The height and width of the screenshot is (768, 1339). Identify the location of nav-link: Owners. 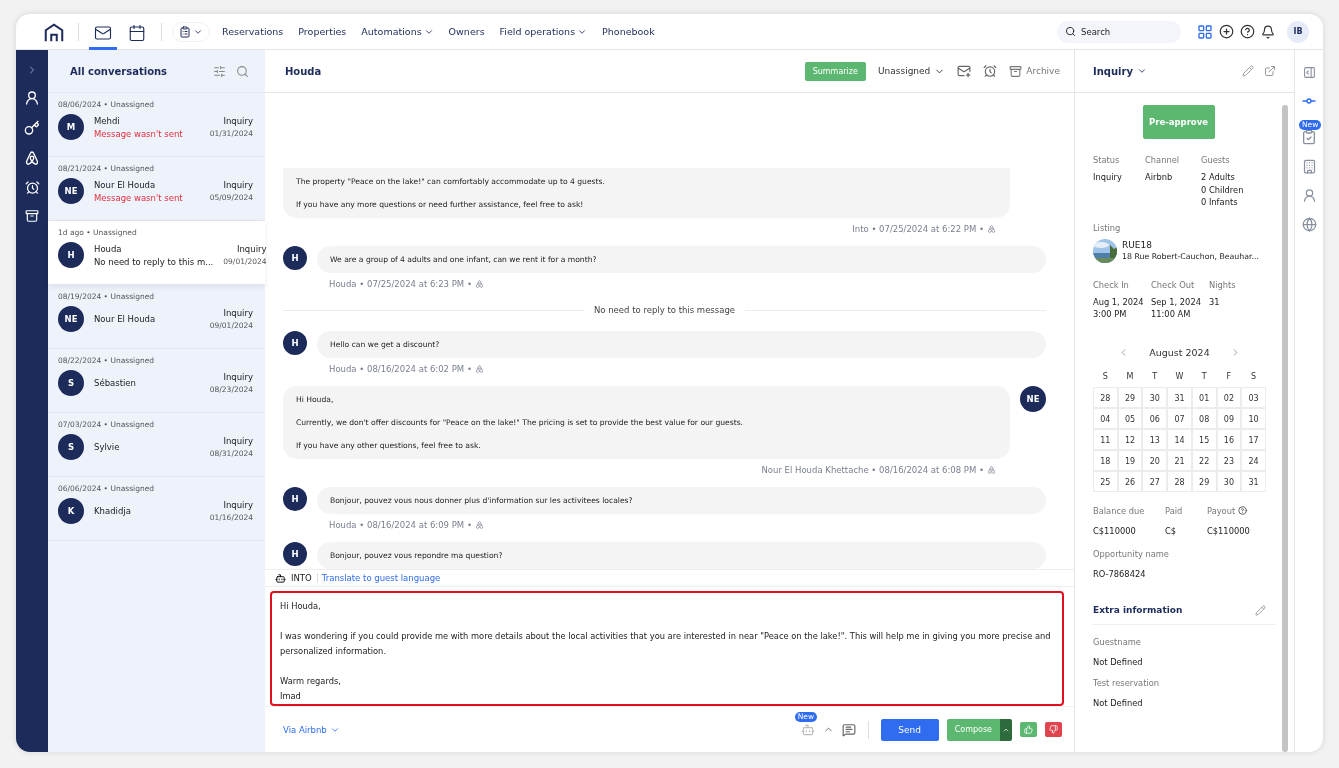
(466, 31).